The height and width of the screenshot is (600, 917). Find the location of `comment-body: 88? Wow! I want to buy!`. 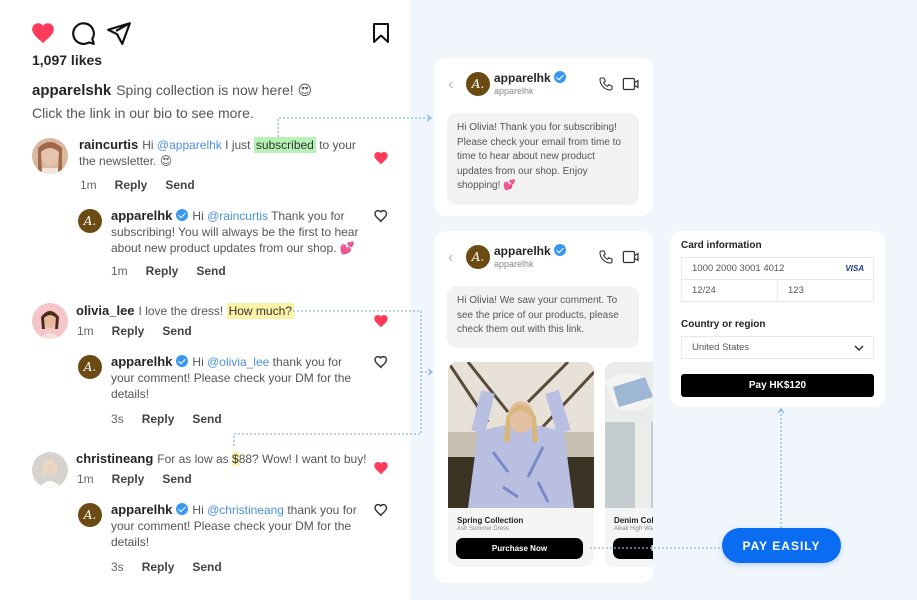

comment-body: 88? Wow! I want to buy! is located at coordinates (302, 459).